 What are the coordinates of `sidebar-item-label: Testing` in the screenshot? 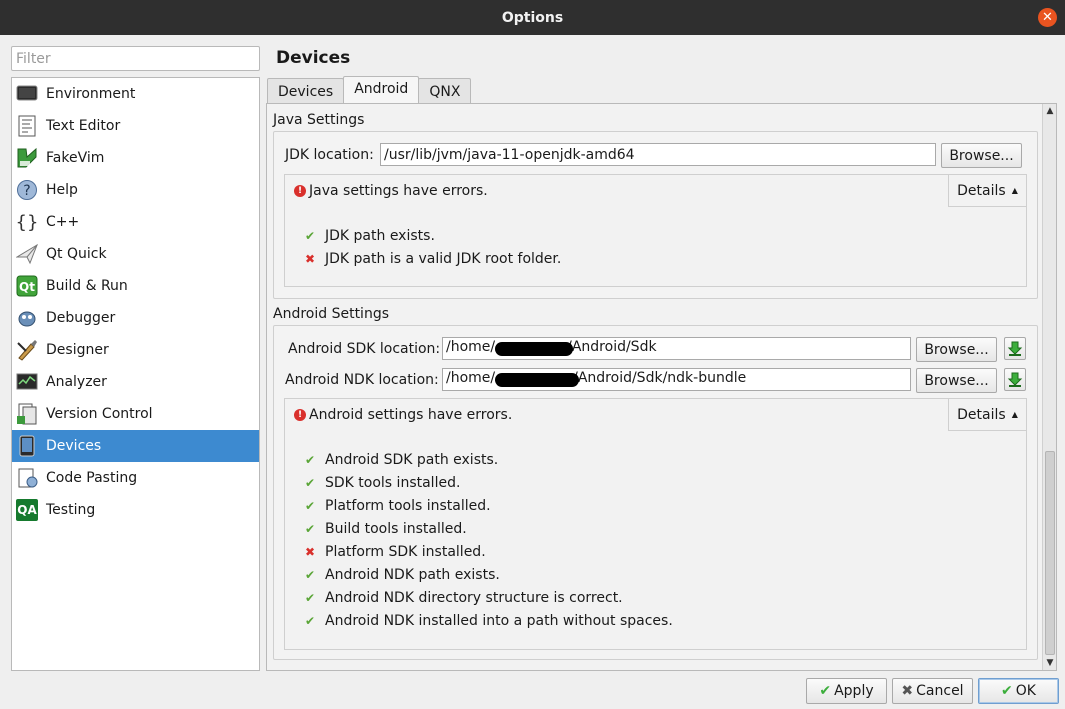 It's located at (71, 510).